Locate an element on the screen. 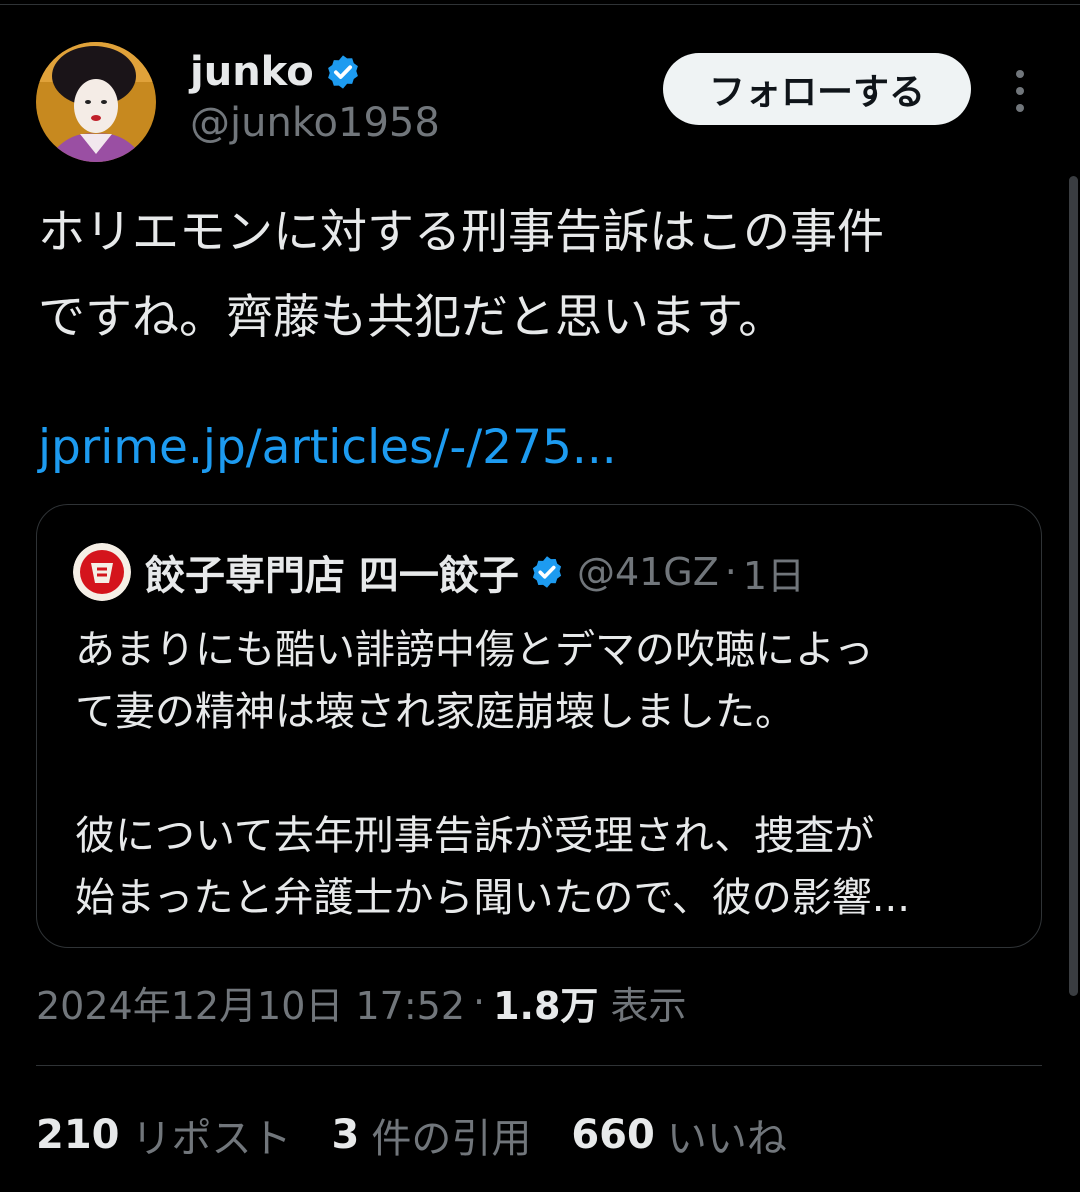 The image size is (1080, 1192). author-avatar is located at coordinates (96, 102).